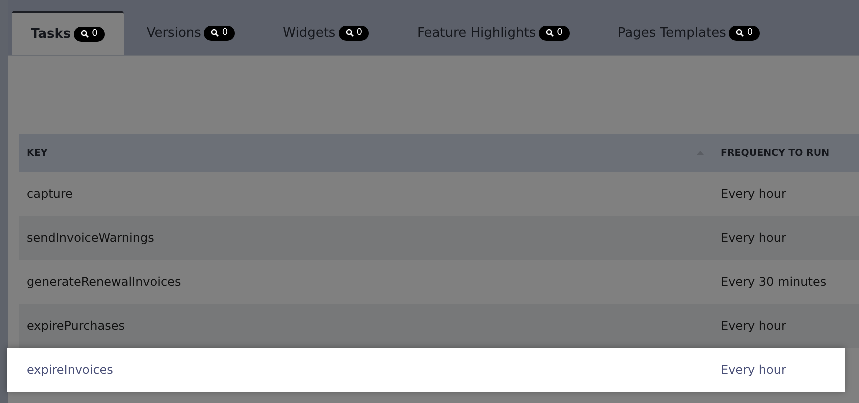 The image size is (859, 403). I want to click on column-header: KEY, so click(37, 153).